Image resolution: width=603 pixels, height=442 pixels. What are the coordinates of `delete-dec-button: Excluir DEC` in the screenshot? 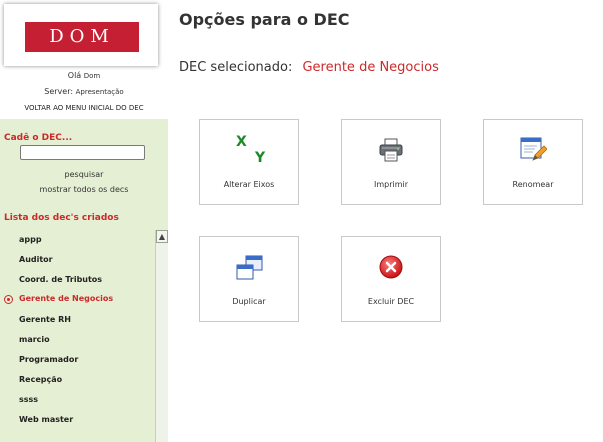 It's located at (391, 279).